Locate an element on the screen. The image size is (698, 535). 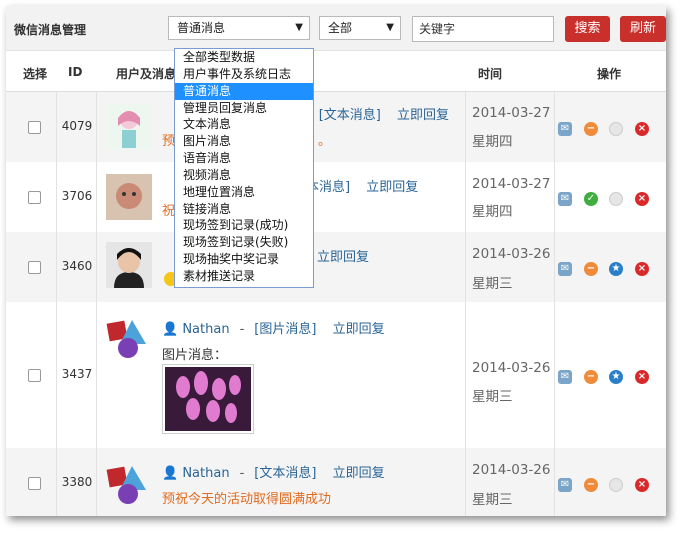
row-id: 3380 is located at coordinates (77, 482).